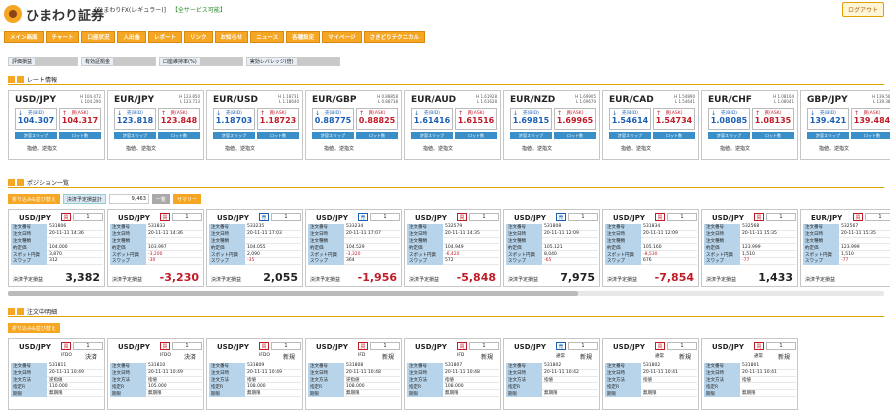  What do you see at coordinates (34, 199) in the screenshot?
I see `fold-sort-button: 折り込み&並び替え` at bounding box center [34, 199].